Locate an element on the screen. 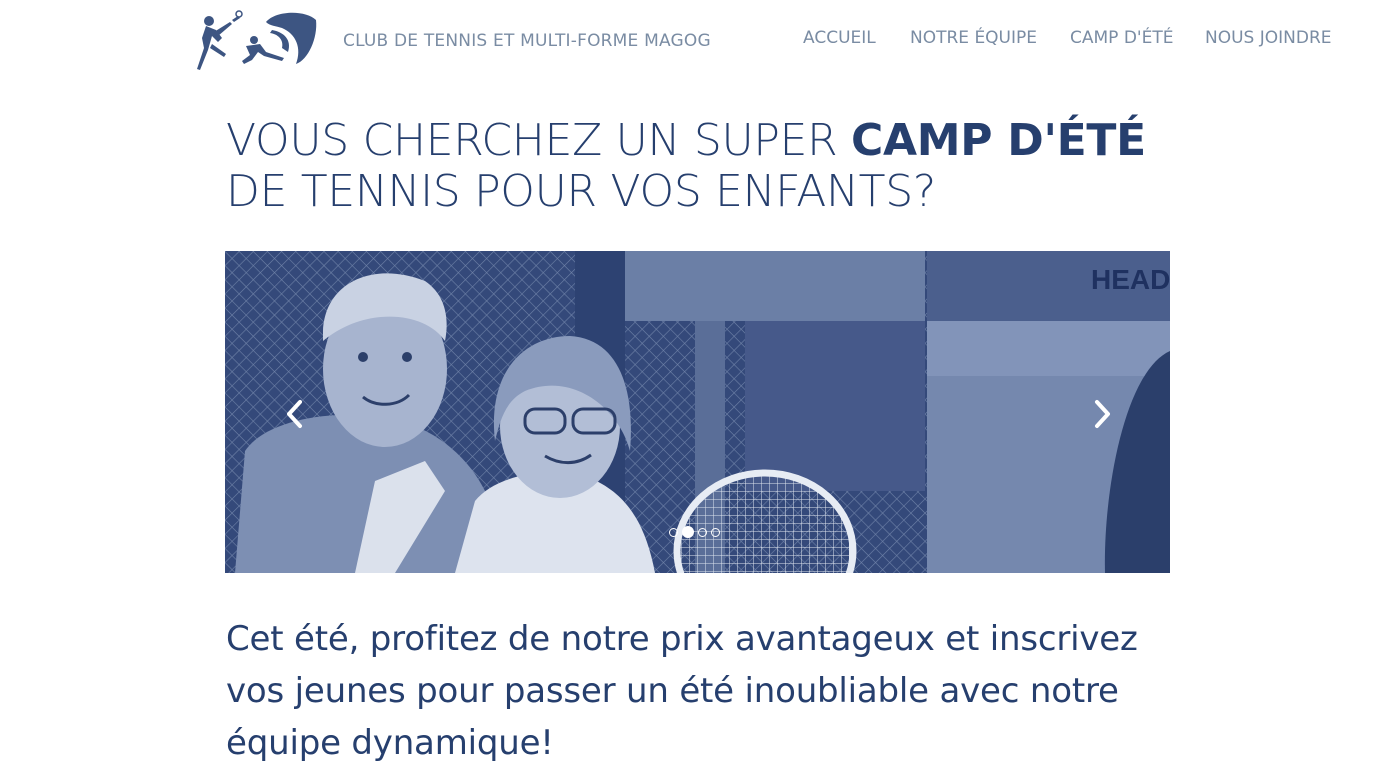 Image resolution: width=1394 pixels, height=778 pixels. chevron-right-icon is located at coordinates (1102, 414).